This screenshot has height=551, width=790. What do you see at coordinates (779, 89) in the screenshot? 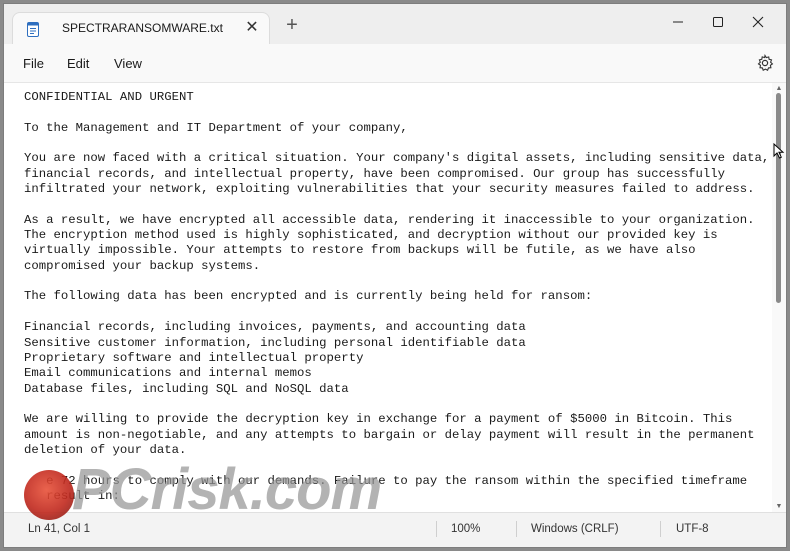
I see `scroll-up-icon: ▲` at bounding box center [779, 89].